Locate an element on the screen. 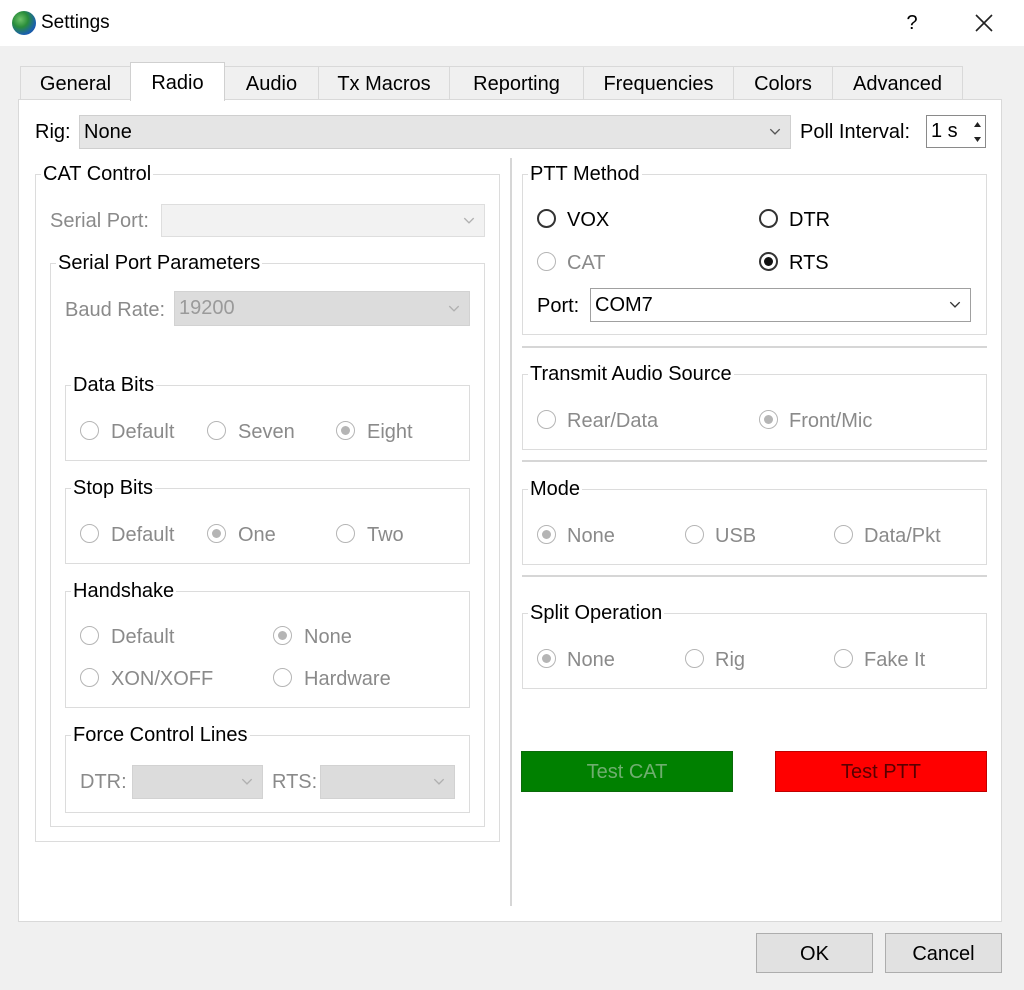  data-bits-seven-label: Seven is located at coordinates (266, 432).